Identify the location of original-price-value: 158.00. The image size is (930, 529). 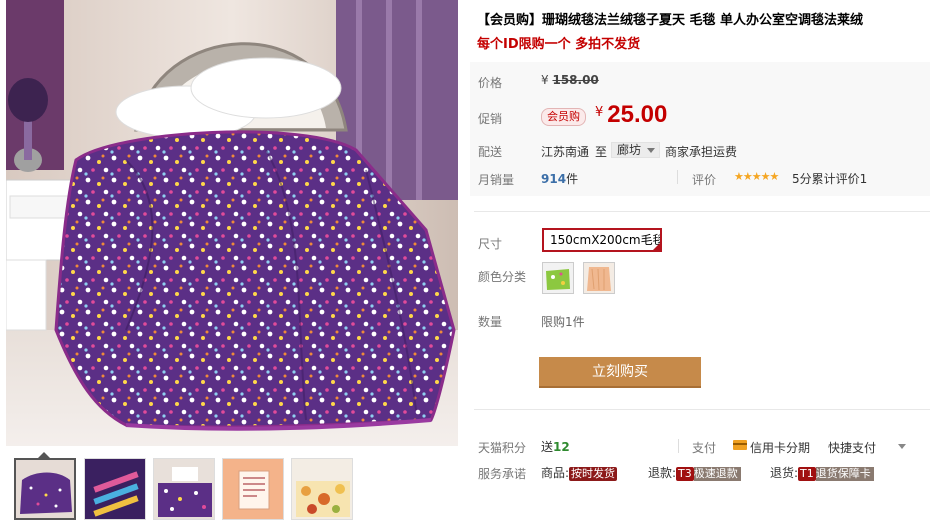
(575, 80).